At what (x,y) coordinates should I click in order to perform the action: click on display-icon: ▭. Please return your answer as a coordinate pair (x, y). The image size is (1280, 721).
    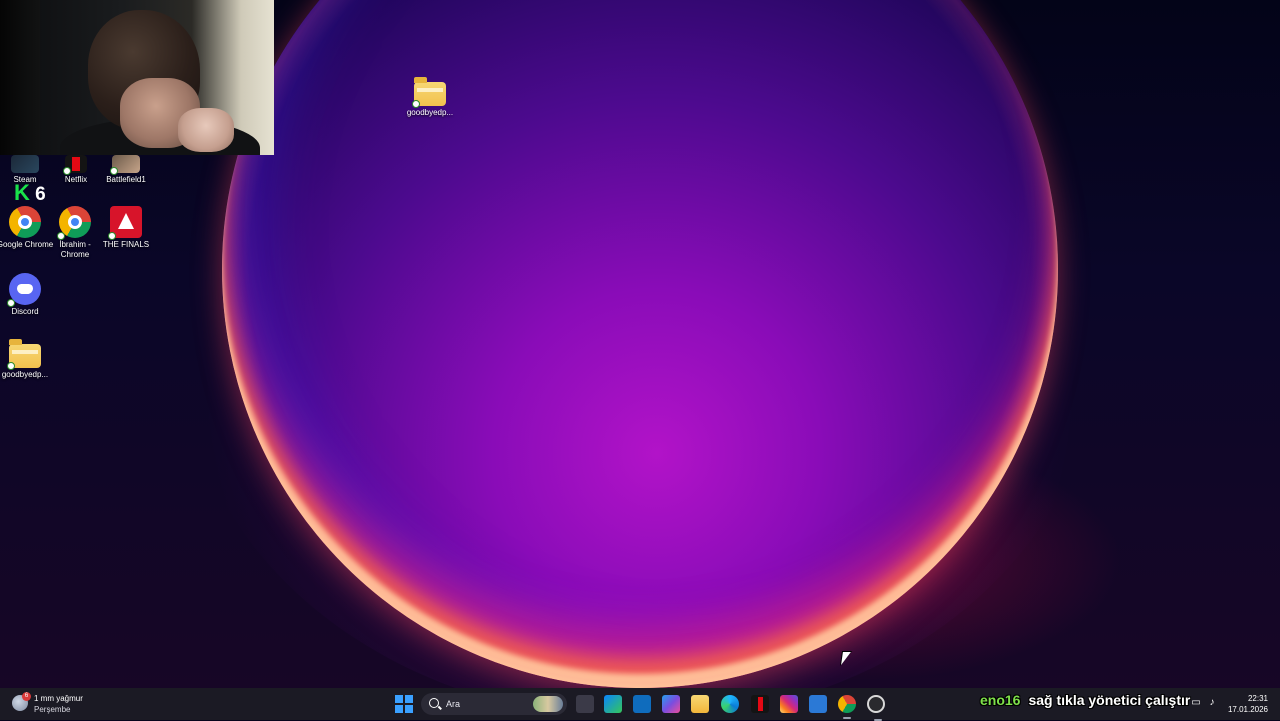
    Looking at the image, I should click on (1196, 703).